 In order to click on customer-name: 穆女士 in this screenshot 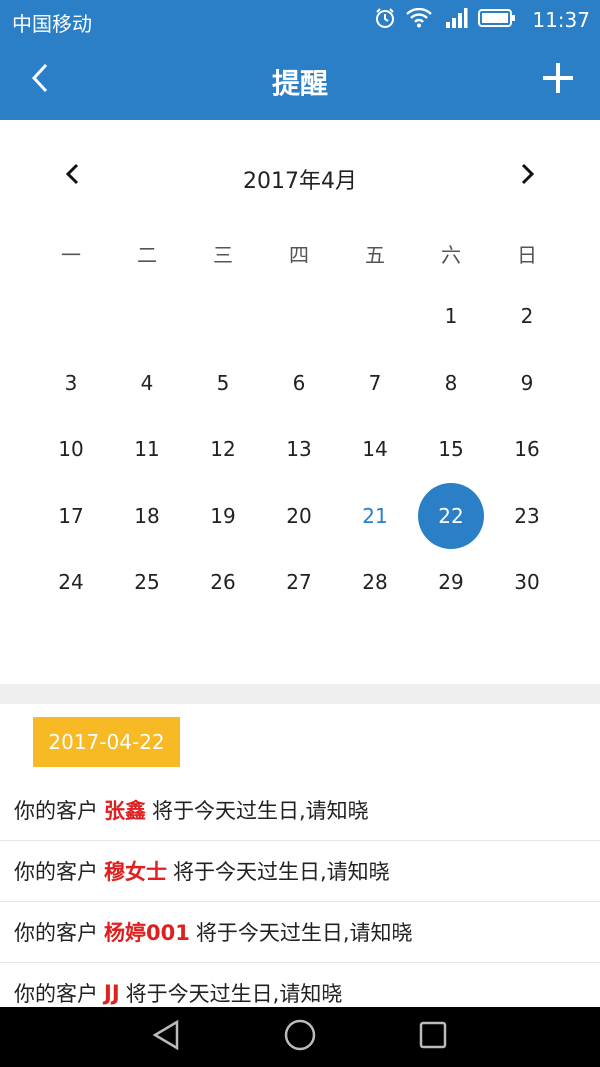, I will do `click(135, 872)`.